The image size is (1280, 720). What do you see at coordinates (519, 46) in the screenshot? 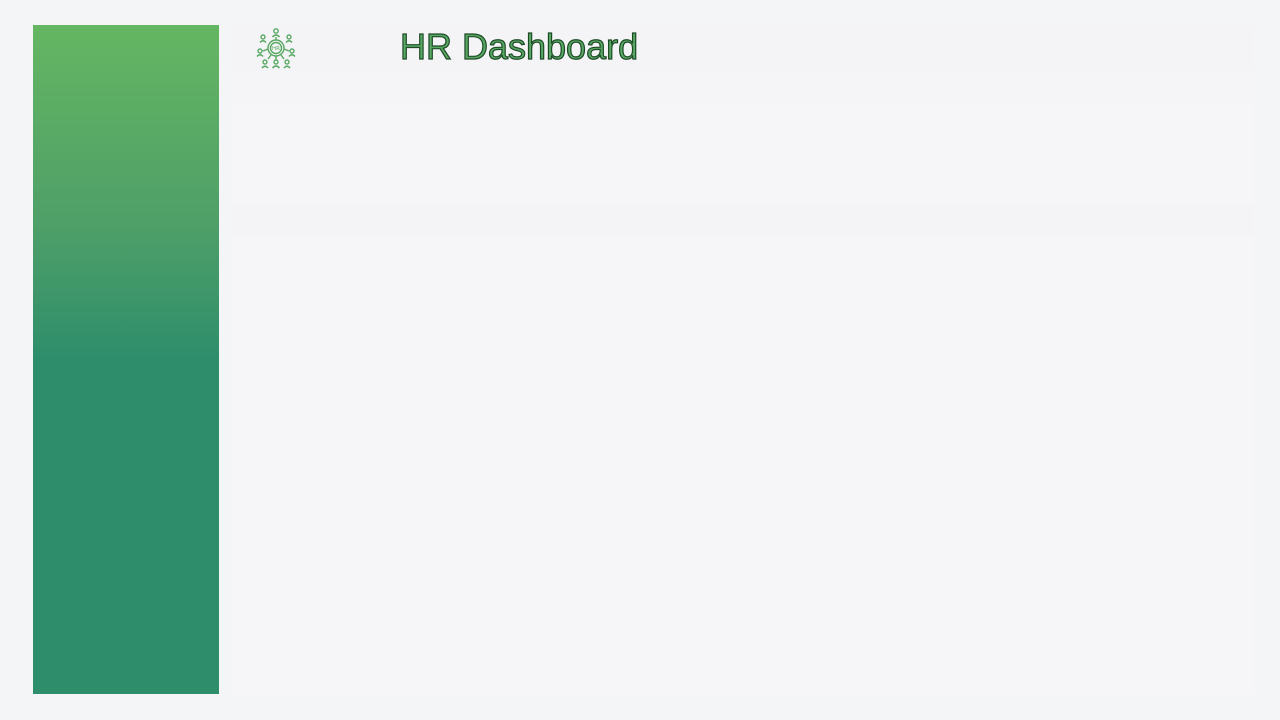
I see `page-title: HR Dashboard` at bounding box center [519, 46].